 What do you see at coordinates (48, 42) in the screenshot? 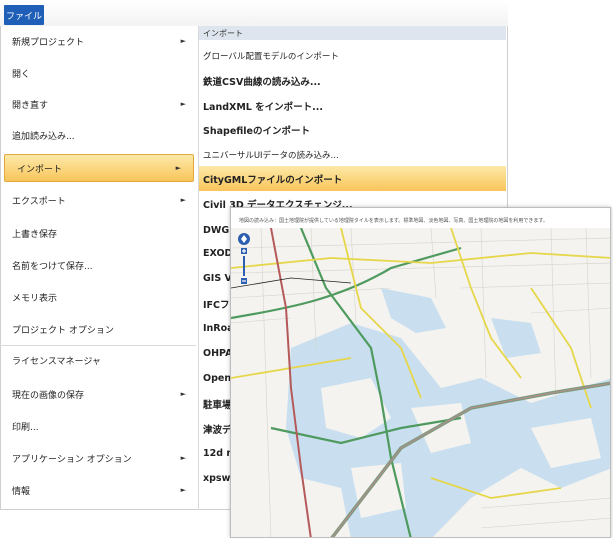
I see `menu-item-label: 新規プロジェクト` at bounding box center [48, 42].